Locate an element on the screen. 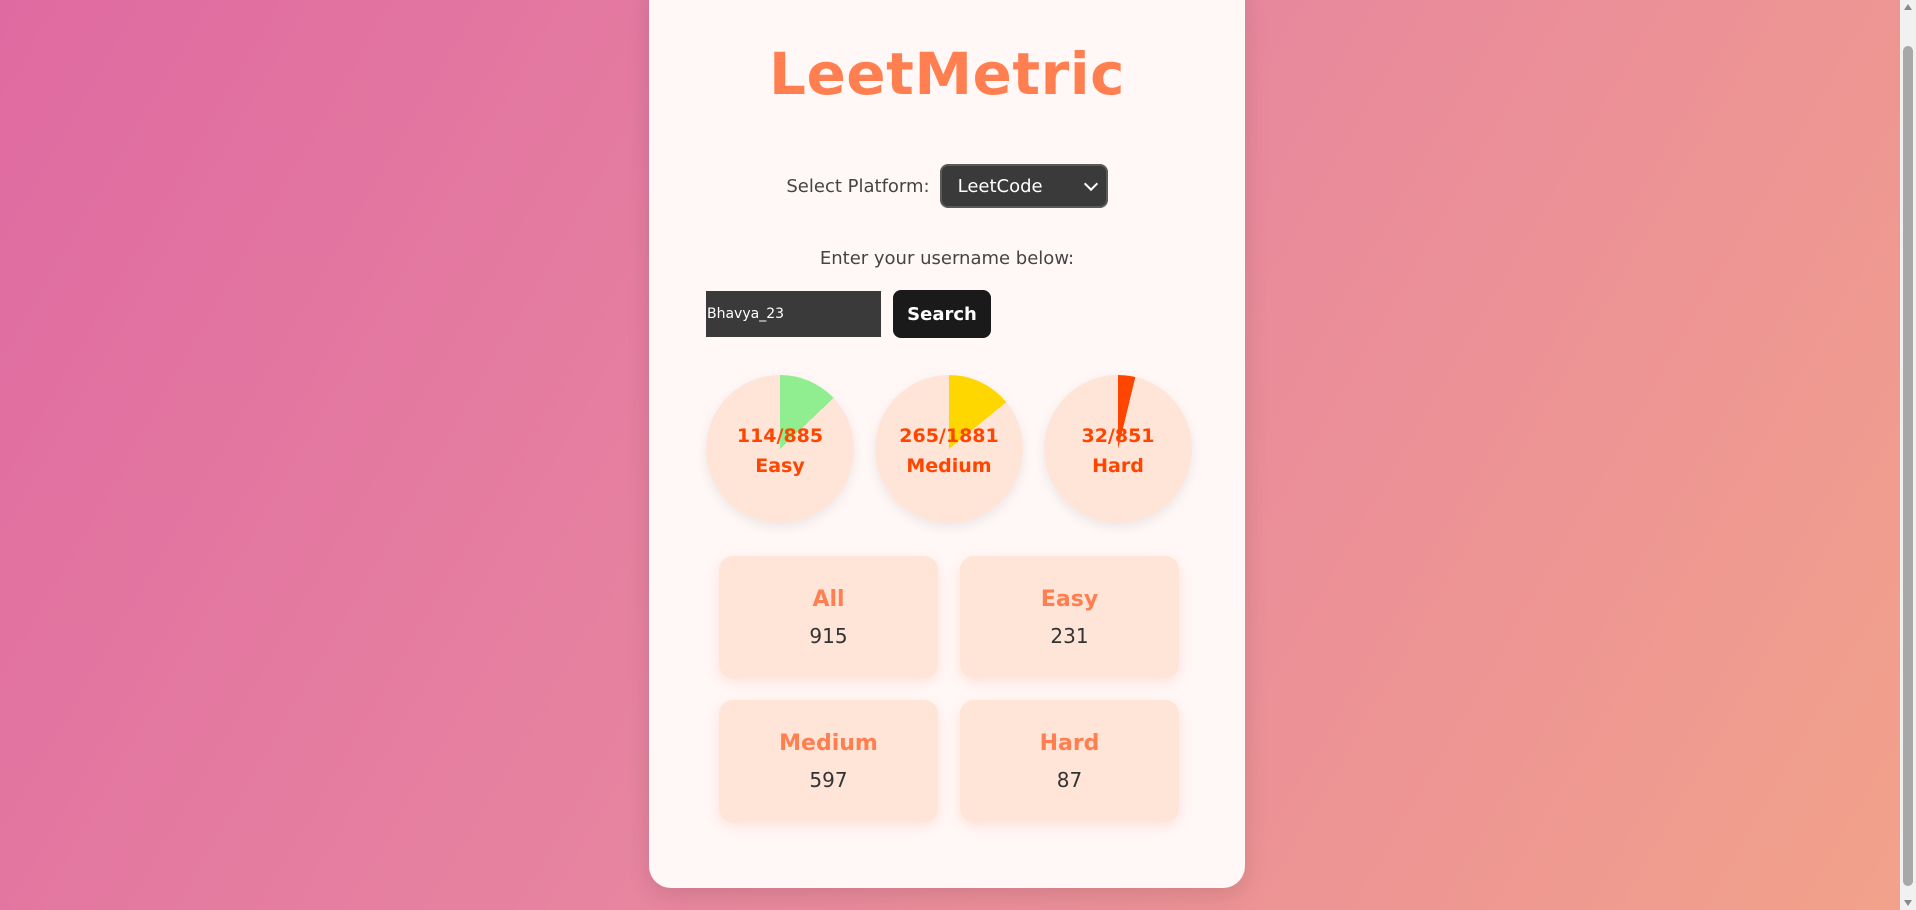 The width and height of the screenshot is (1916, 910). username-prompt: Enter your username below: is located at coordinates (947, 258).